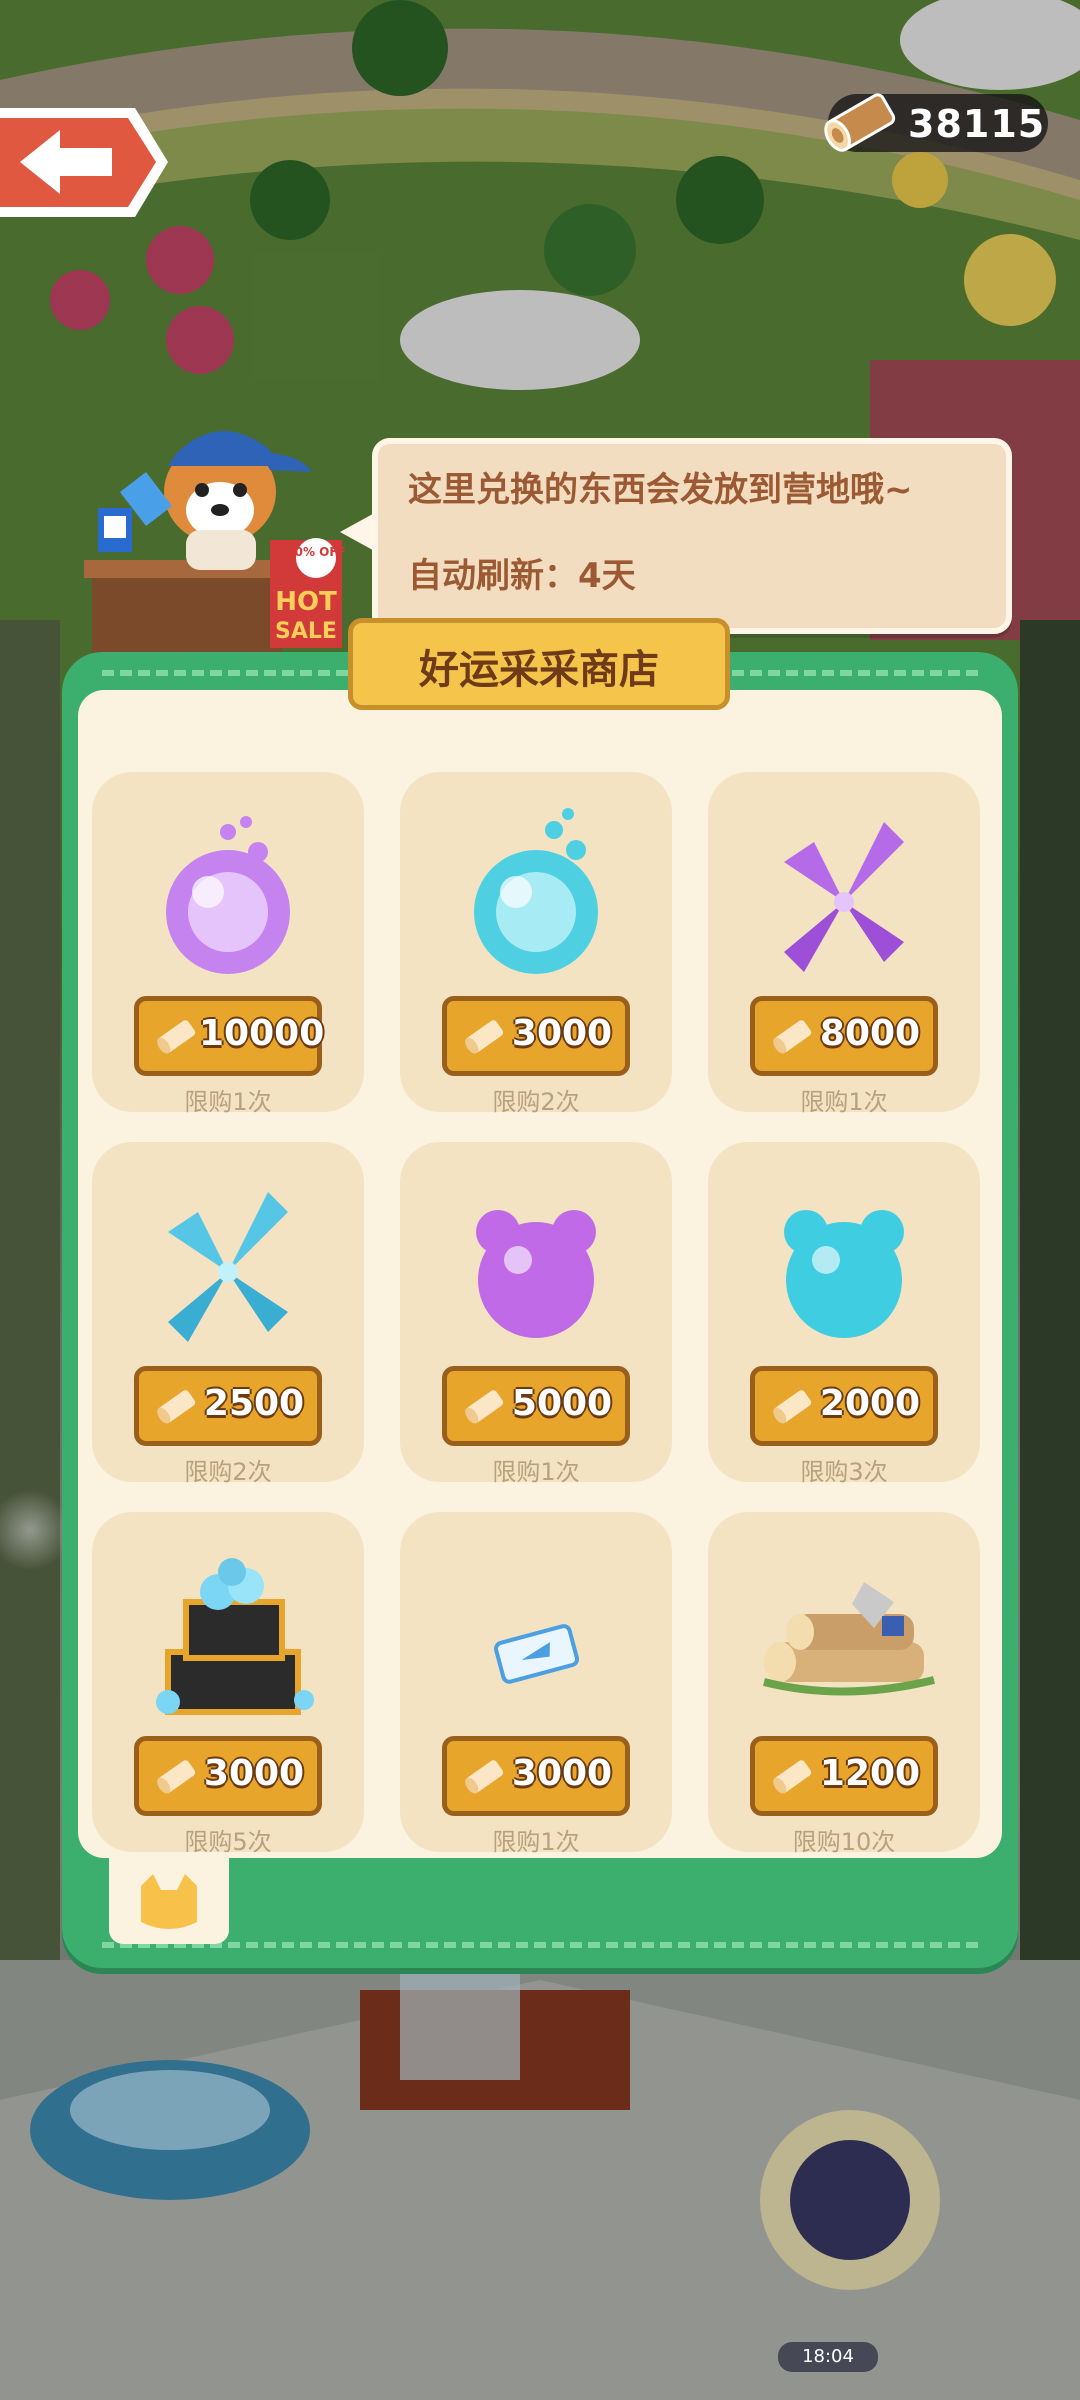  What do you see at coordinates (562, 1403) in the screenshot?
I see `price-value: 5000` at bounding box center [562, 1403].